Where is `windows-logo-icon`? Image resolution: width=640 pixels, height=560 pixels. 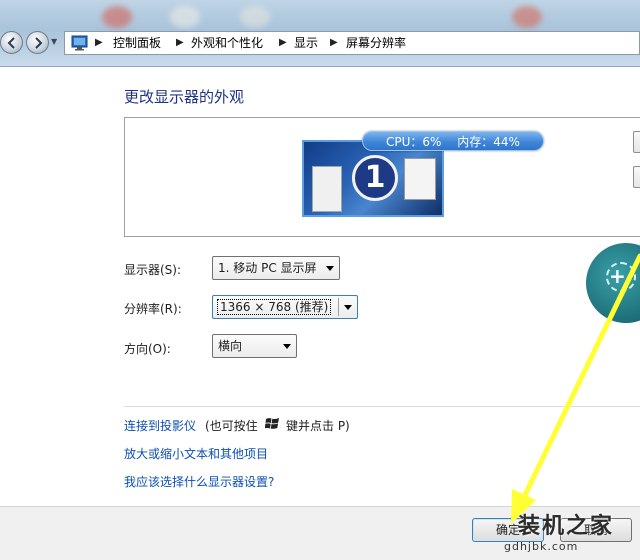
windows-logo-icon is located at coordinates (272, 423).